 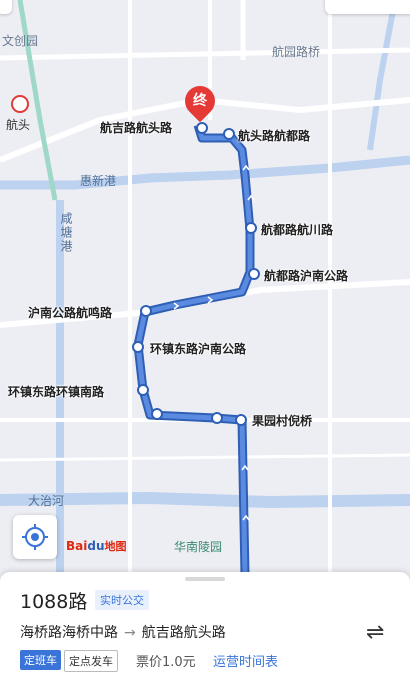 I want to click on fare-text: 票价1.0元, so click(x=166, y=662).